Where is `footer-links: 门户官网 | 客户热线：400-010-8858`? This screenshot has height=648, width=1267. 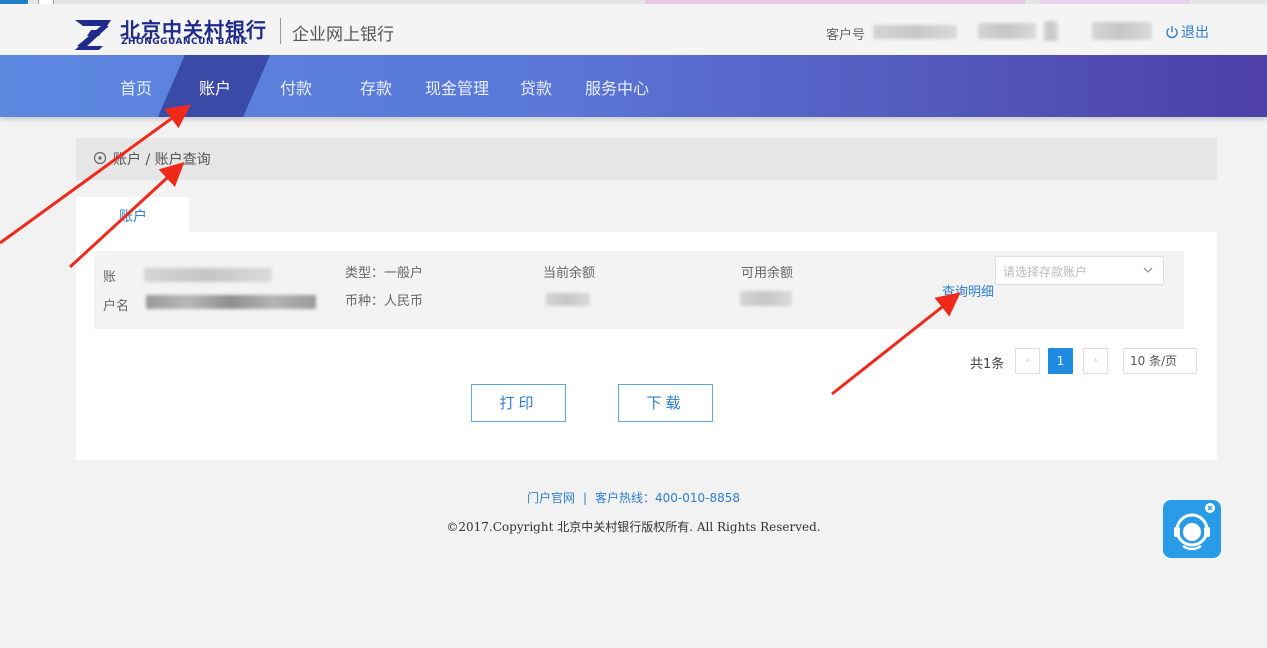
footer-links: 门户官网 | 客户热线：400-010-8858 is located at coordinates (633, 497).